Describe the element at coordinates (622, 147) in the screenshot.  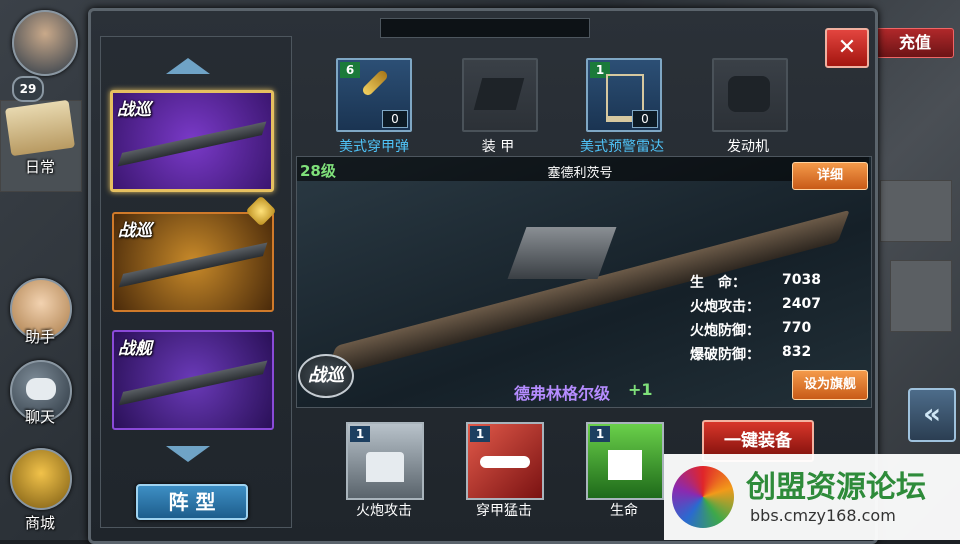
I see `equip-label: 美式预警雷达` at that location.